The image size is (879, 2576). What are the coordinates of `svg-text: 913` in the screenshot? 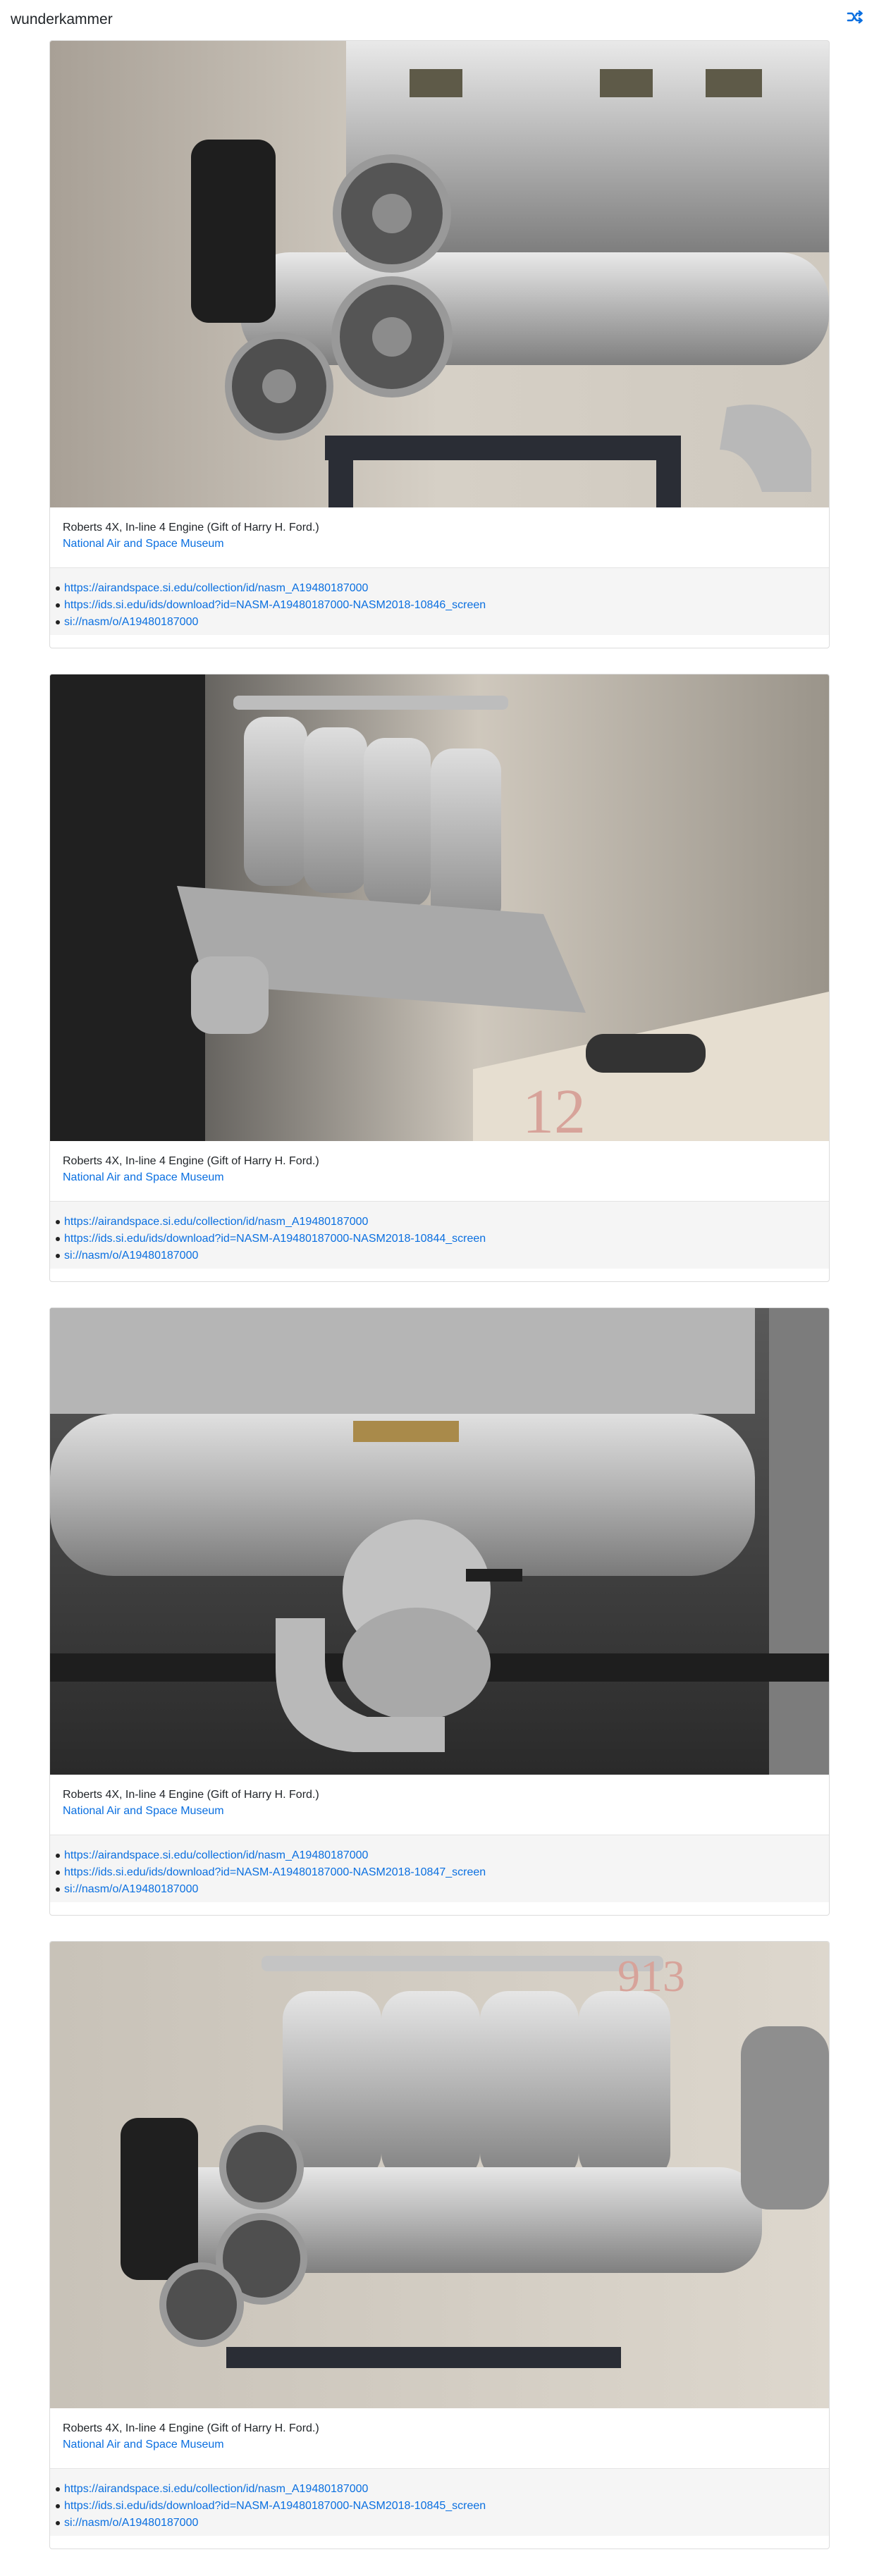 It's located at (651, 1976).